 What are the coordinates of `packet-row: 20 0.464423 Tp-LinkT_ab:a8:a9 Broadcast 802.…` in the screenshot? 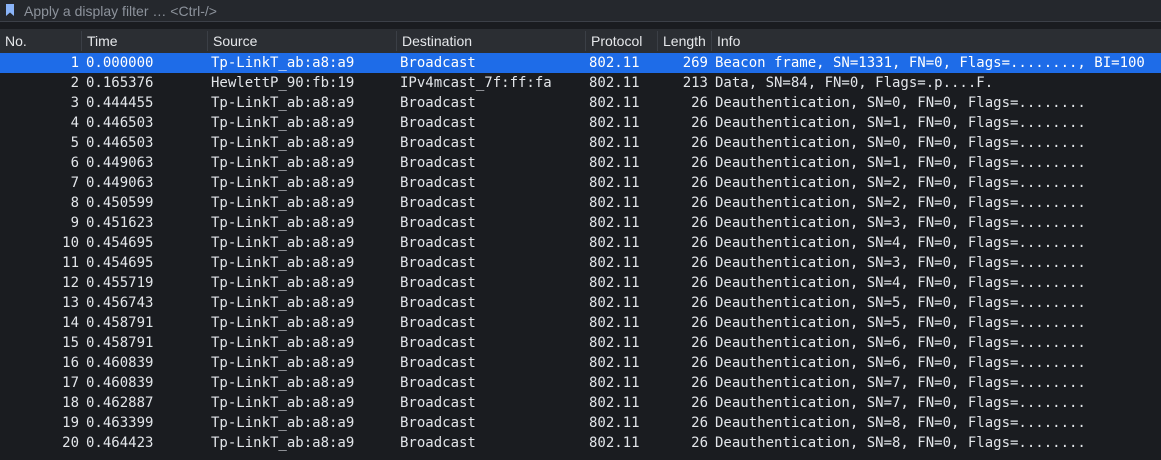 It's located at (580, 443).